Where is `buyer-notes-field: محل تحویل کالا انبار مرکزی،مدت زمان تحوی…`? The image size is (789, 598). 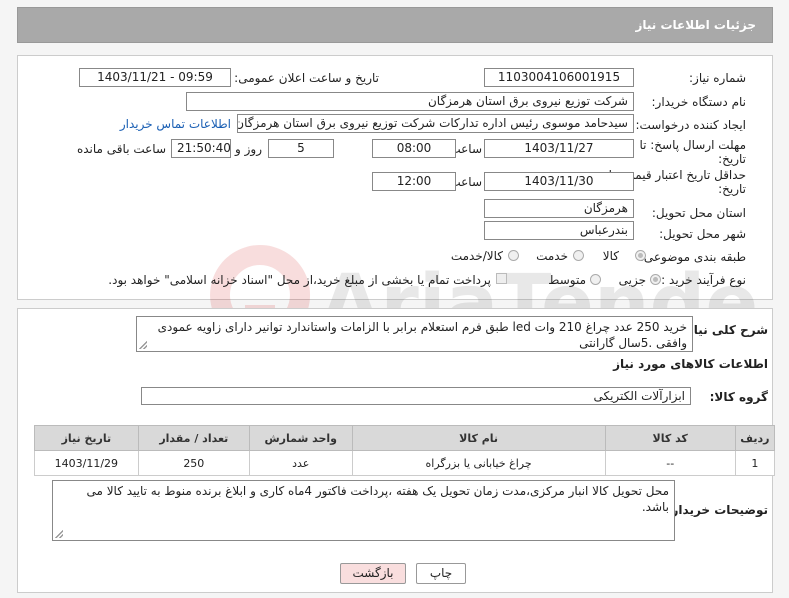 buyer-notes-field: محل تحویل کالا انبار مرکزی،مدت زمان تحوی… is located at coordinates (363, 510).